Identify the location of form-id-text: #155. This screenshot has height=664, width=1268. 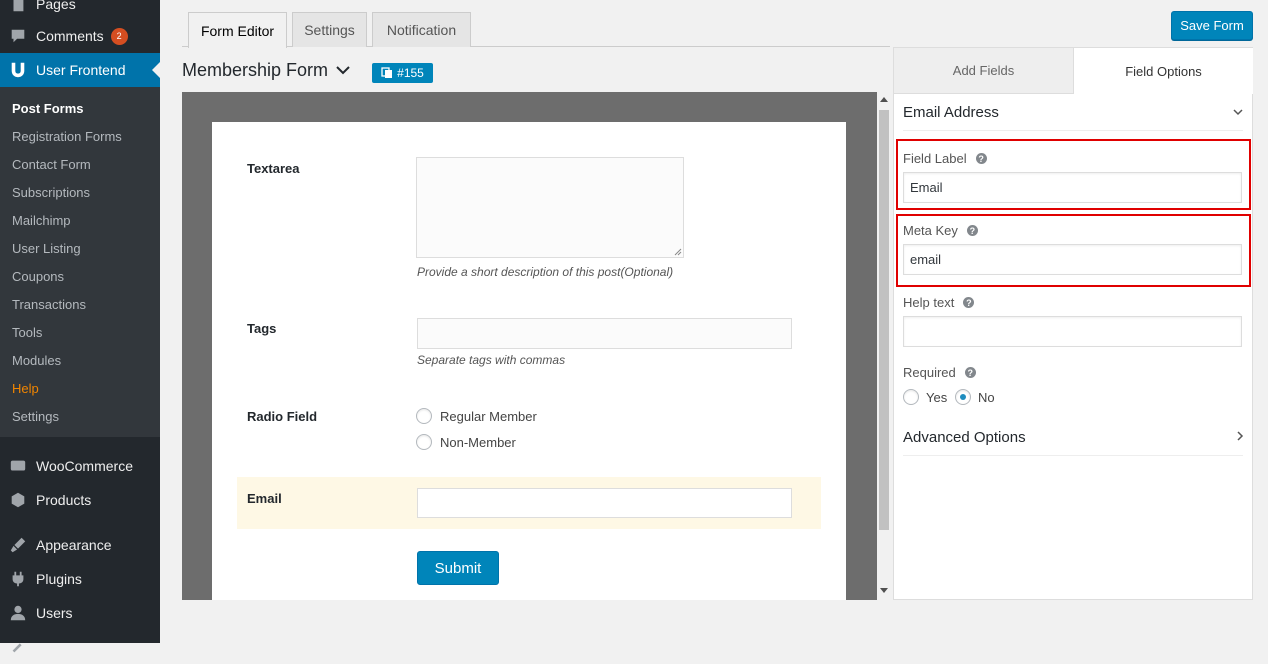
(410, 73).